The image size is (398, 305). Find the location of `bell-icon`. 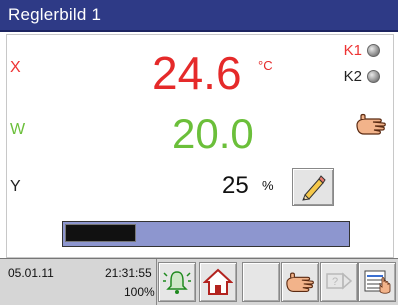

bell-icon is located at coordinates (177, 282).